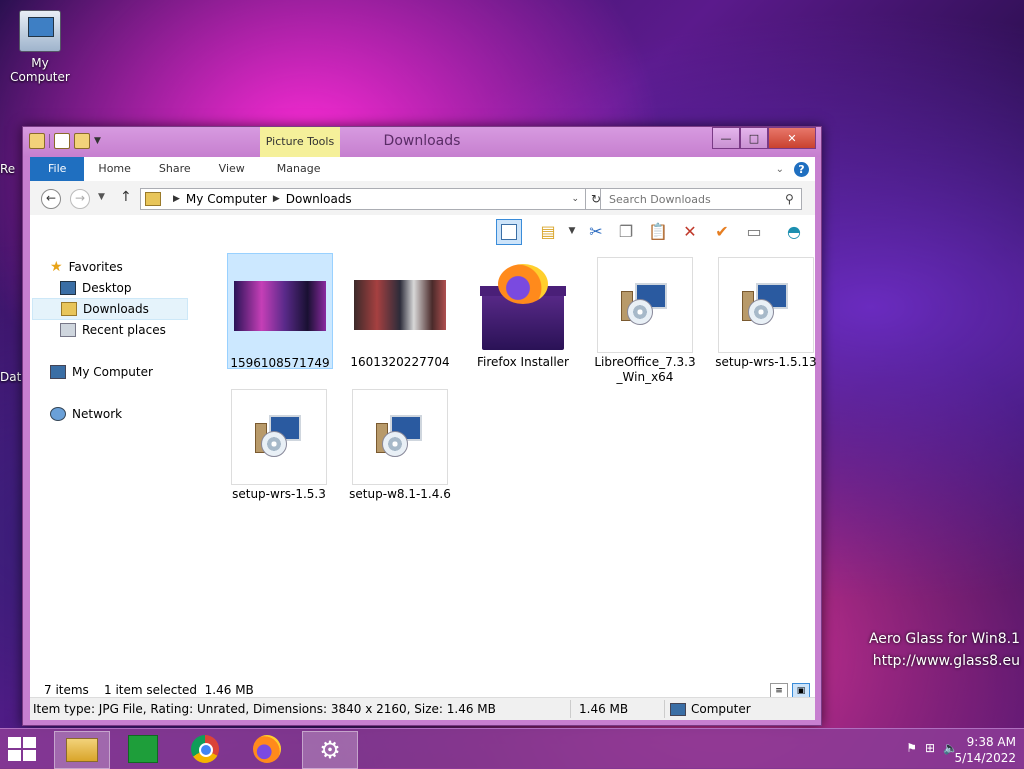 This screenshot has width=1024, height=769. I want to click on file-item: Firefox Installer, so click(523, 311).